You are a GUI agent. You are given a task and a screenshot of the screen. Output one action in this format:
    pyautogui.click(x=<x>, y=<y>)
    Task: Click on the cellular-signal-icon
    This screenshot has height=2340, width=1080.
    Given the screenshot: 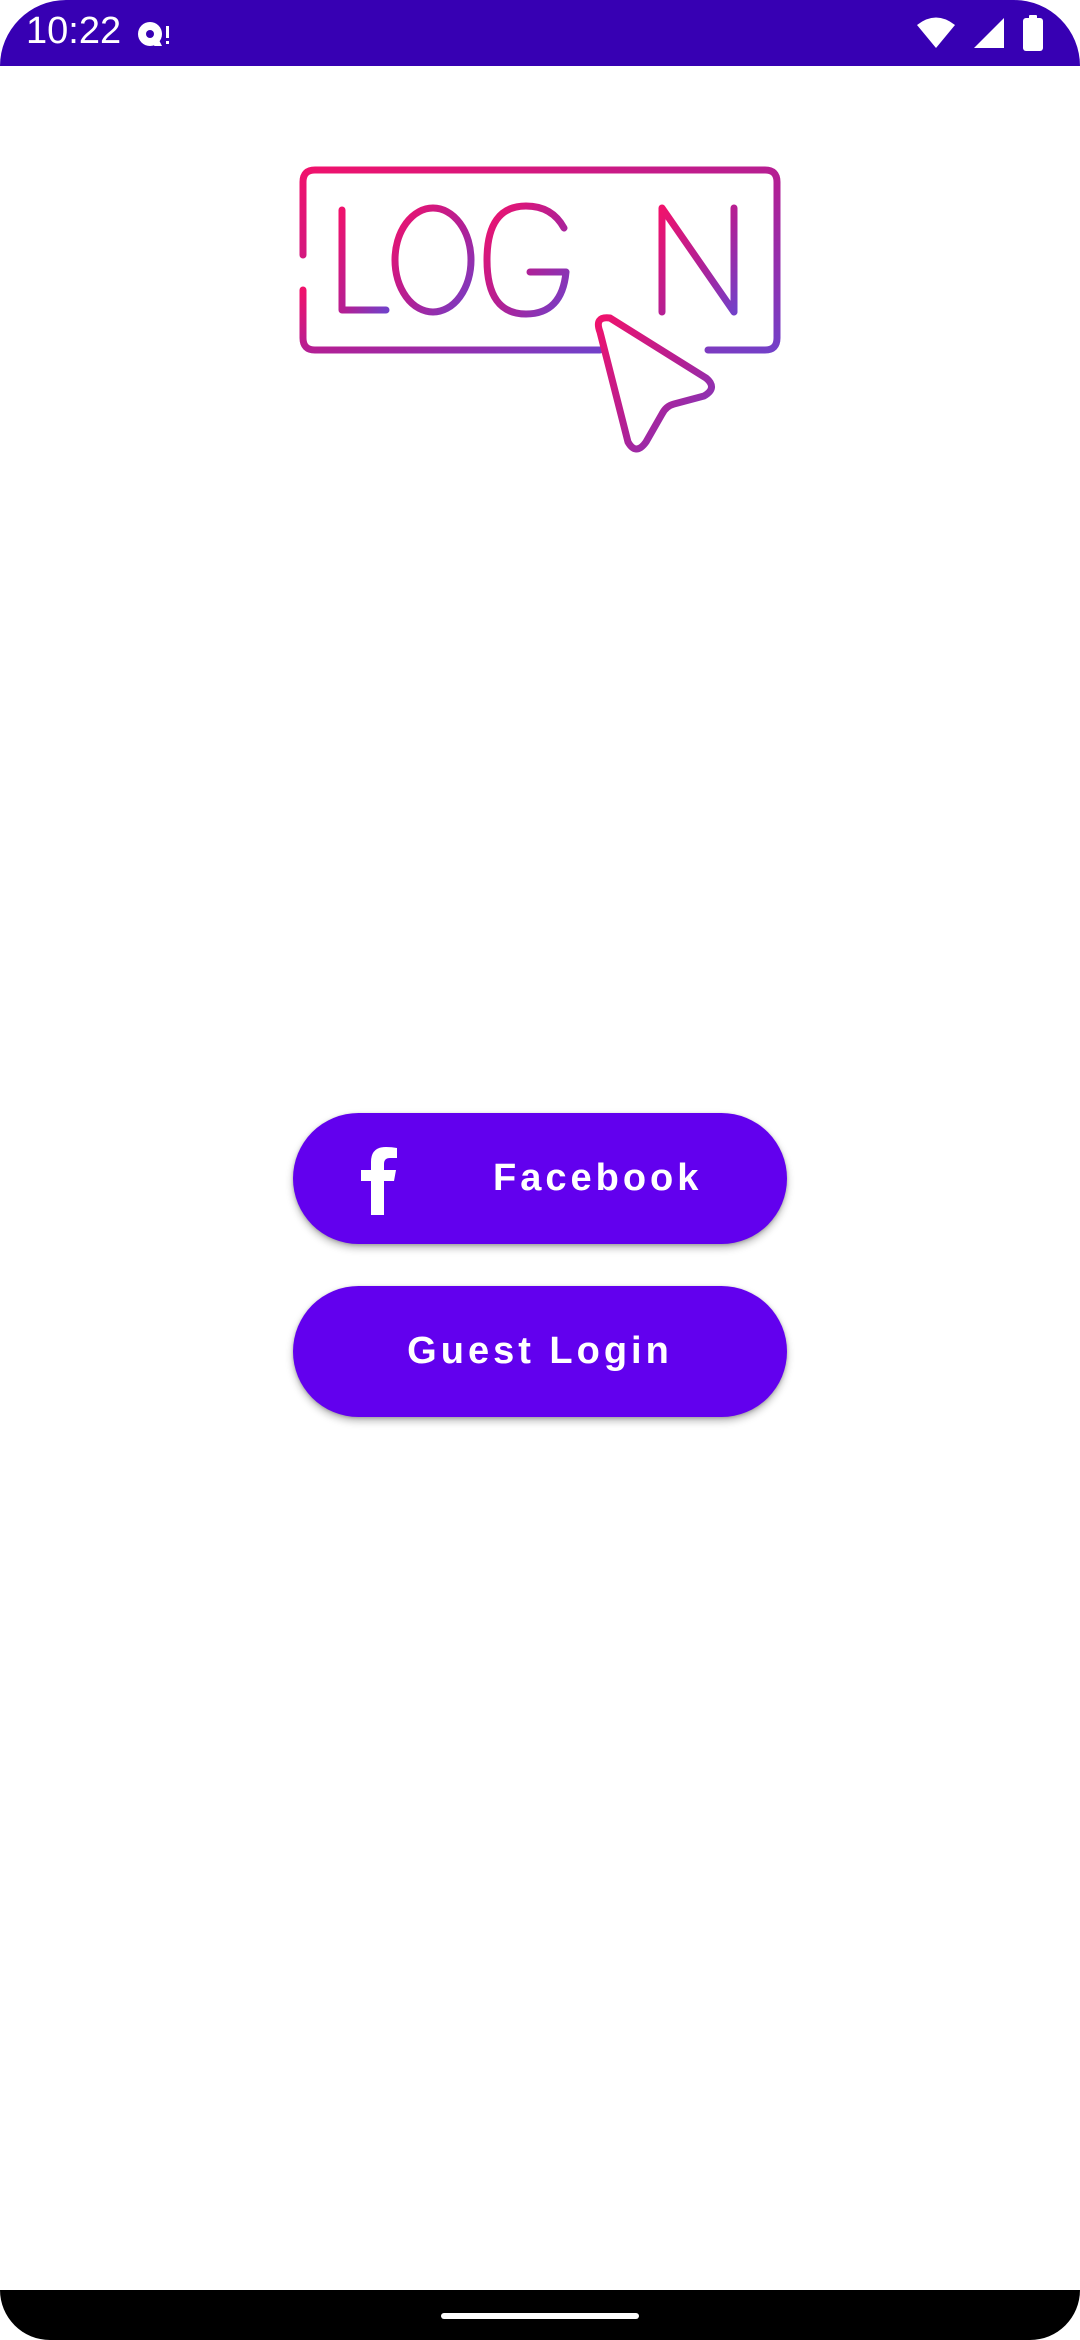 What is the action you would take?
    pyautogui.click(x=989, y=33)
    